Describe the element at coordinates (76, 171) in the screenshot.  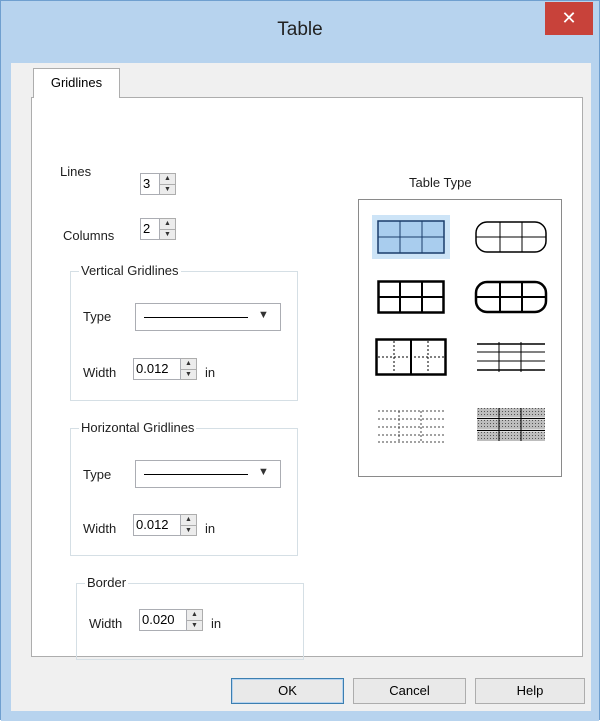
I see `lines-label: Lines` at that location.